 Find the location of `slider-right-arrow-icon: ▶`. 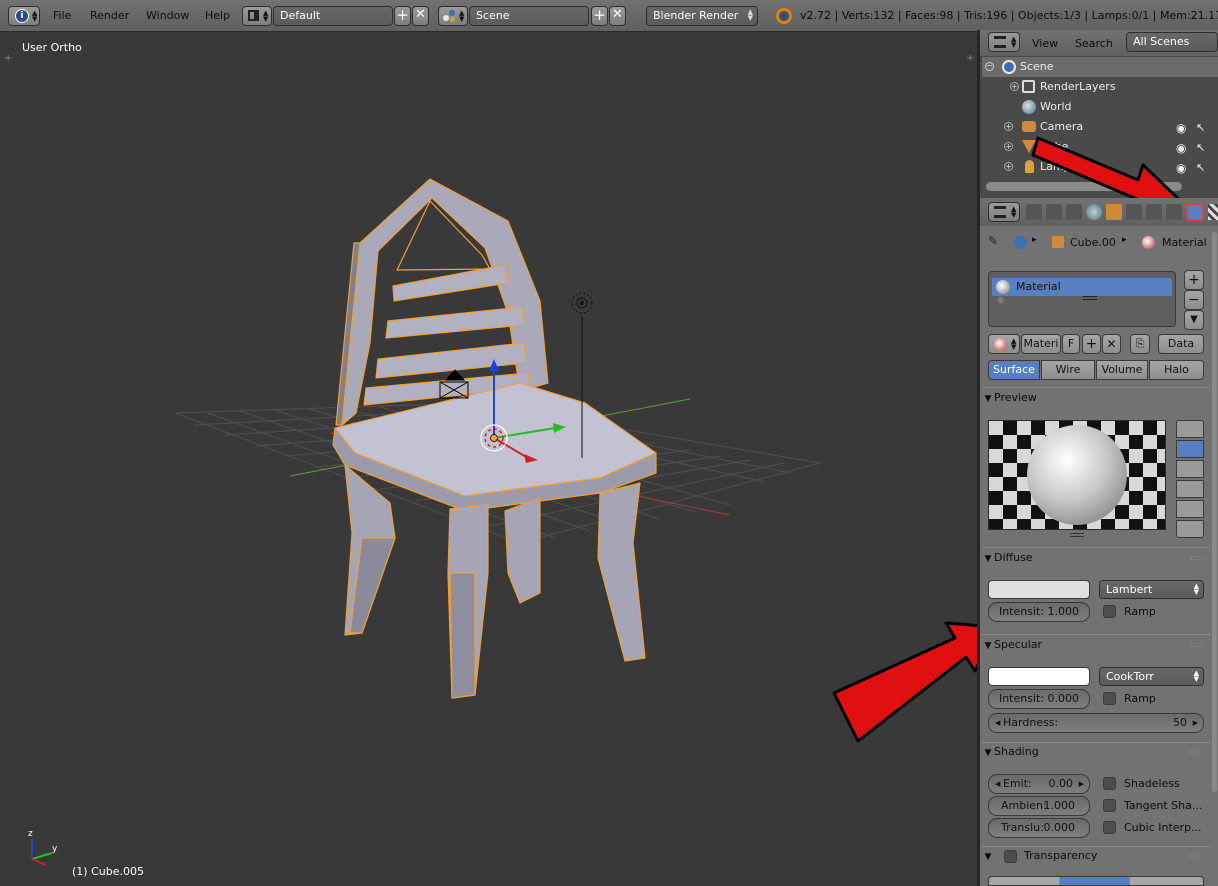

slider-right-arrow-icon: ▶ is located at coordinates (1195, 723).